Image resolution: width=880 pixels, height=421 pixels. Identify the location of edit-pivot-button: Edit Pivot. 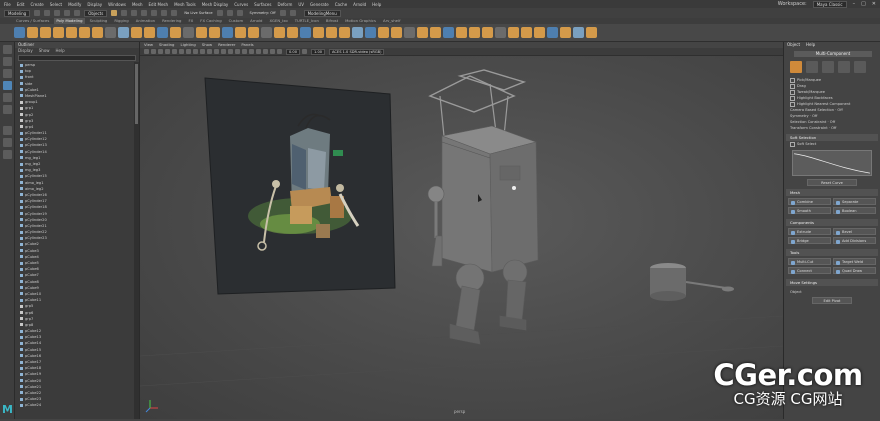
(832, 300).